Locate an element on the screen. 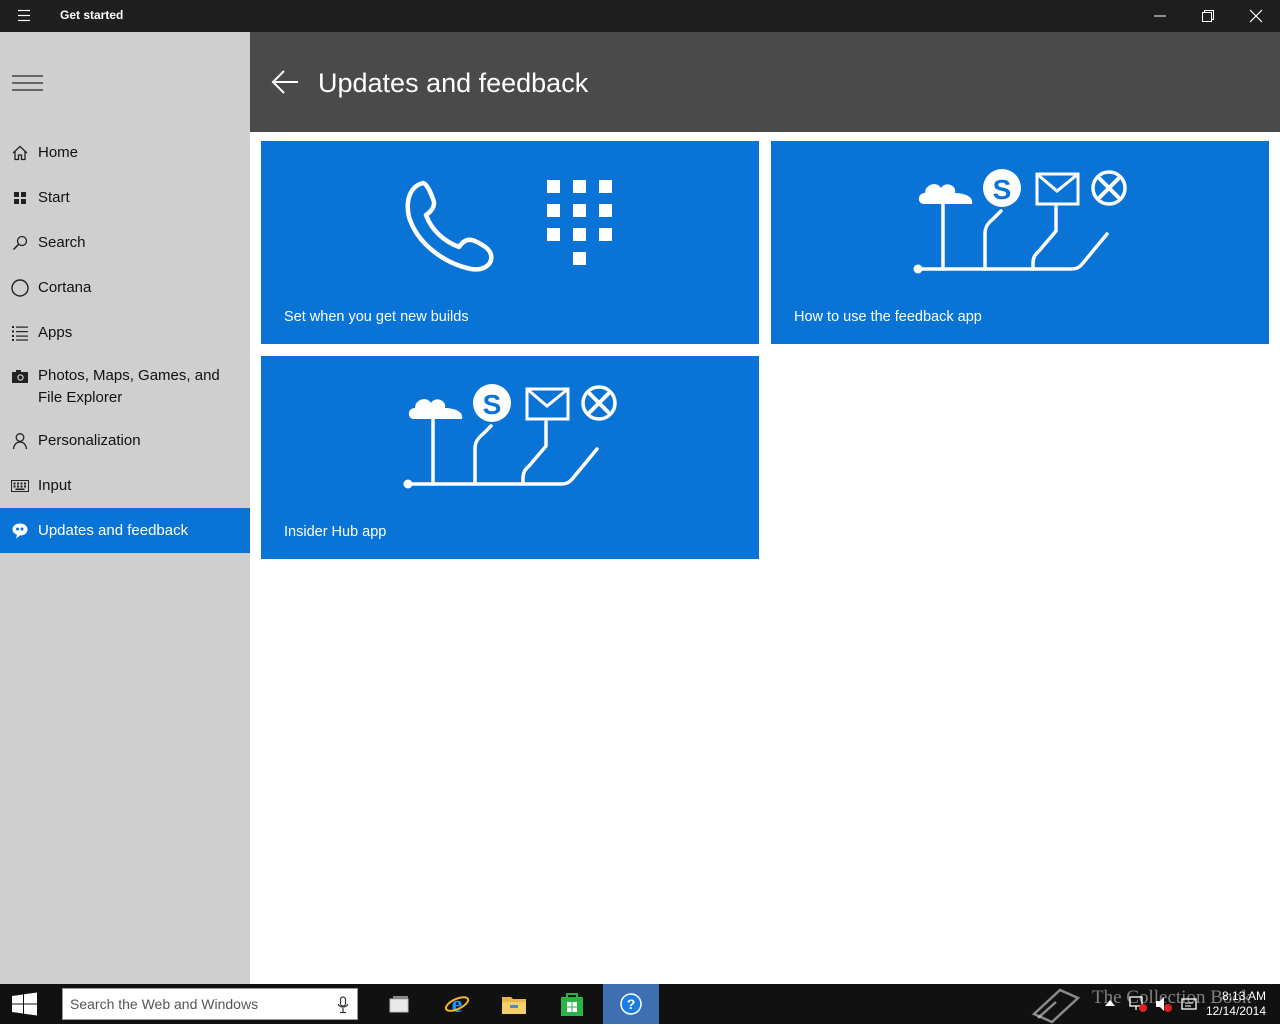  microphone-icon is located at coordinates (343, 1007).